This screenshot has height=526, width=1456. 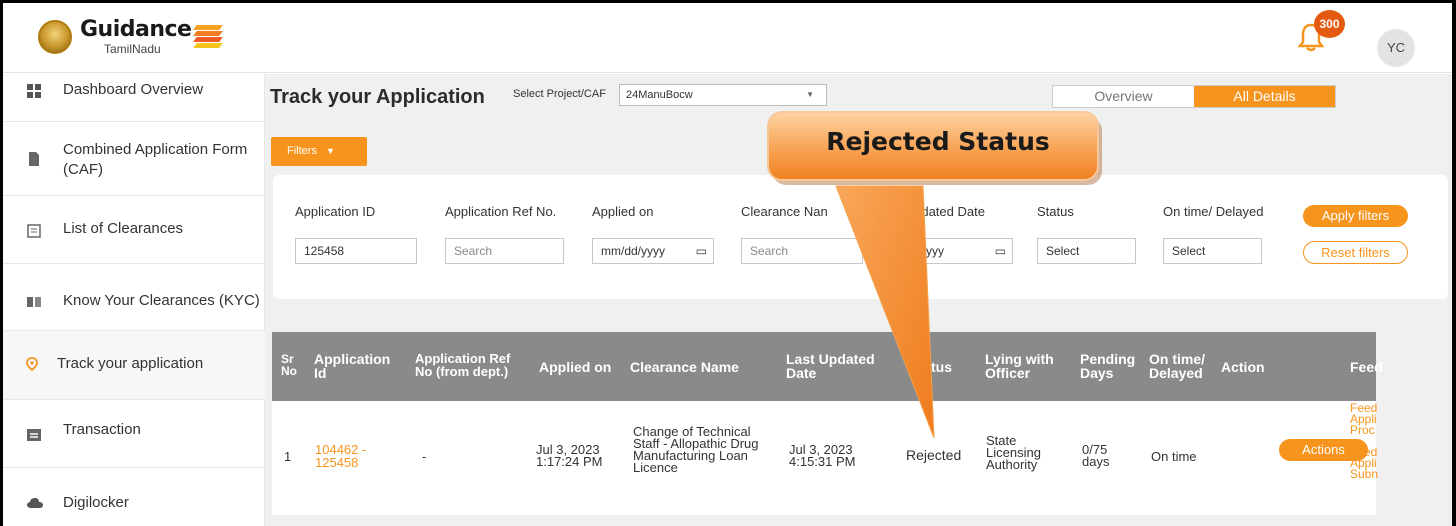 What do you see at coordinates (302, 151) in the screenshot?
I see `filters-button-label: Filters` at bounding box center [302, 151].